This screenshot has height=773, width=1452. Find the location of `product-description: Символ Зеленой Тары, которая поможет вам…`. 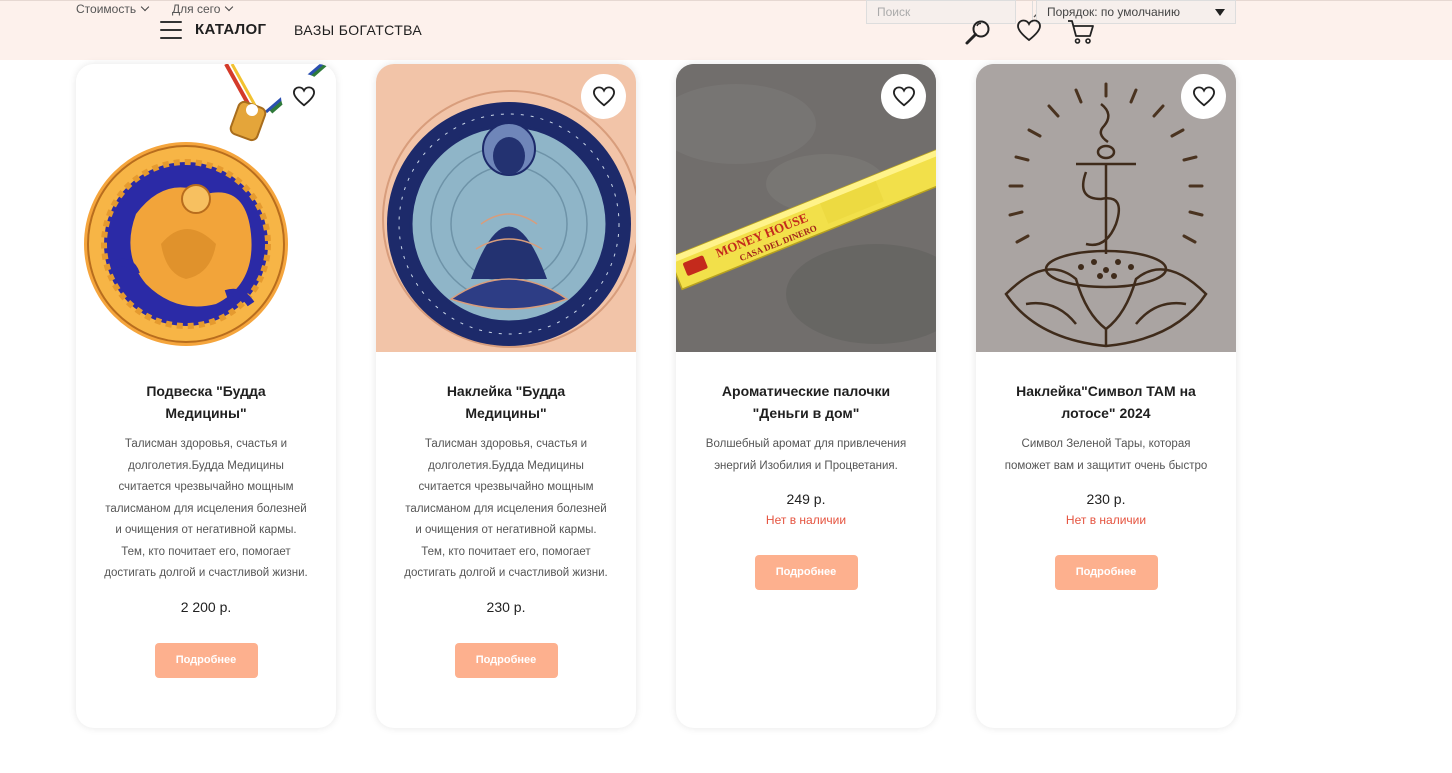

product-description: Символ Зеленой Тары, которая поможет вам… is located at coordinates (1106, 455).